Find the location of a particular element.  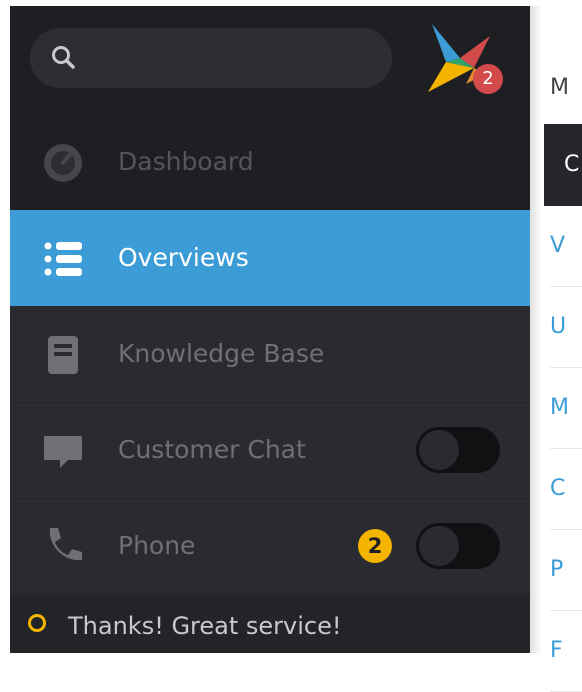

notification-item: Thanks! Great service! is located at coordinates (270, 624).